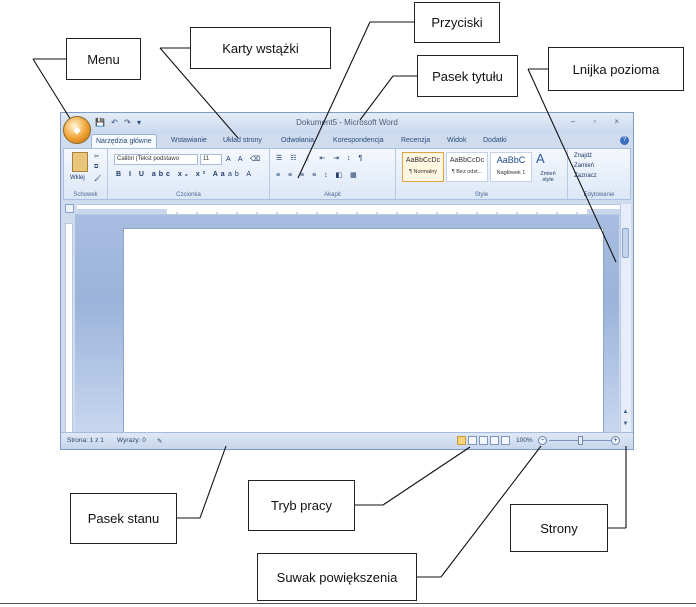 The height and width of the screenshot is (607, 696). I want to click on horizontal-ruler, so click(349, 209).